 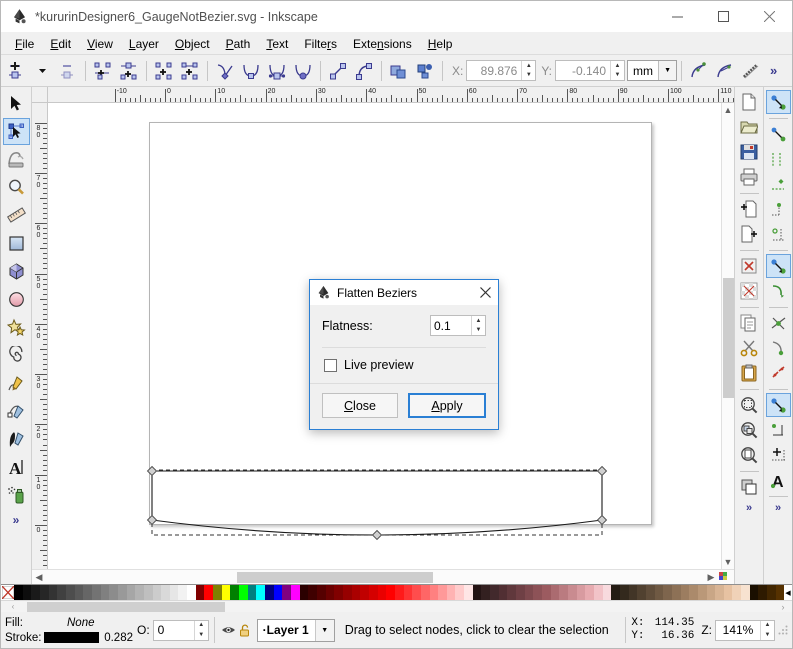 I want to click on zoom-field: ▲▼, so click(x=745, y=630).